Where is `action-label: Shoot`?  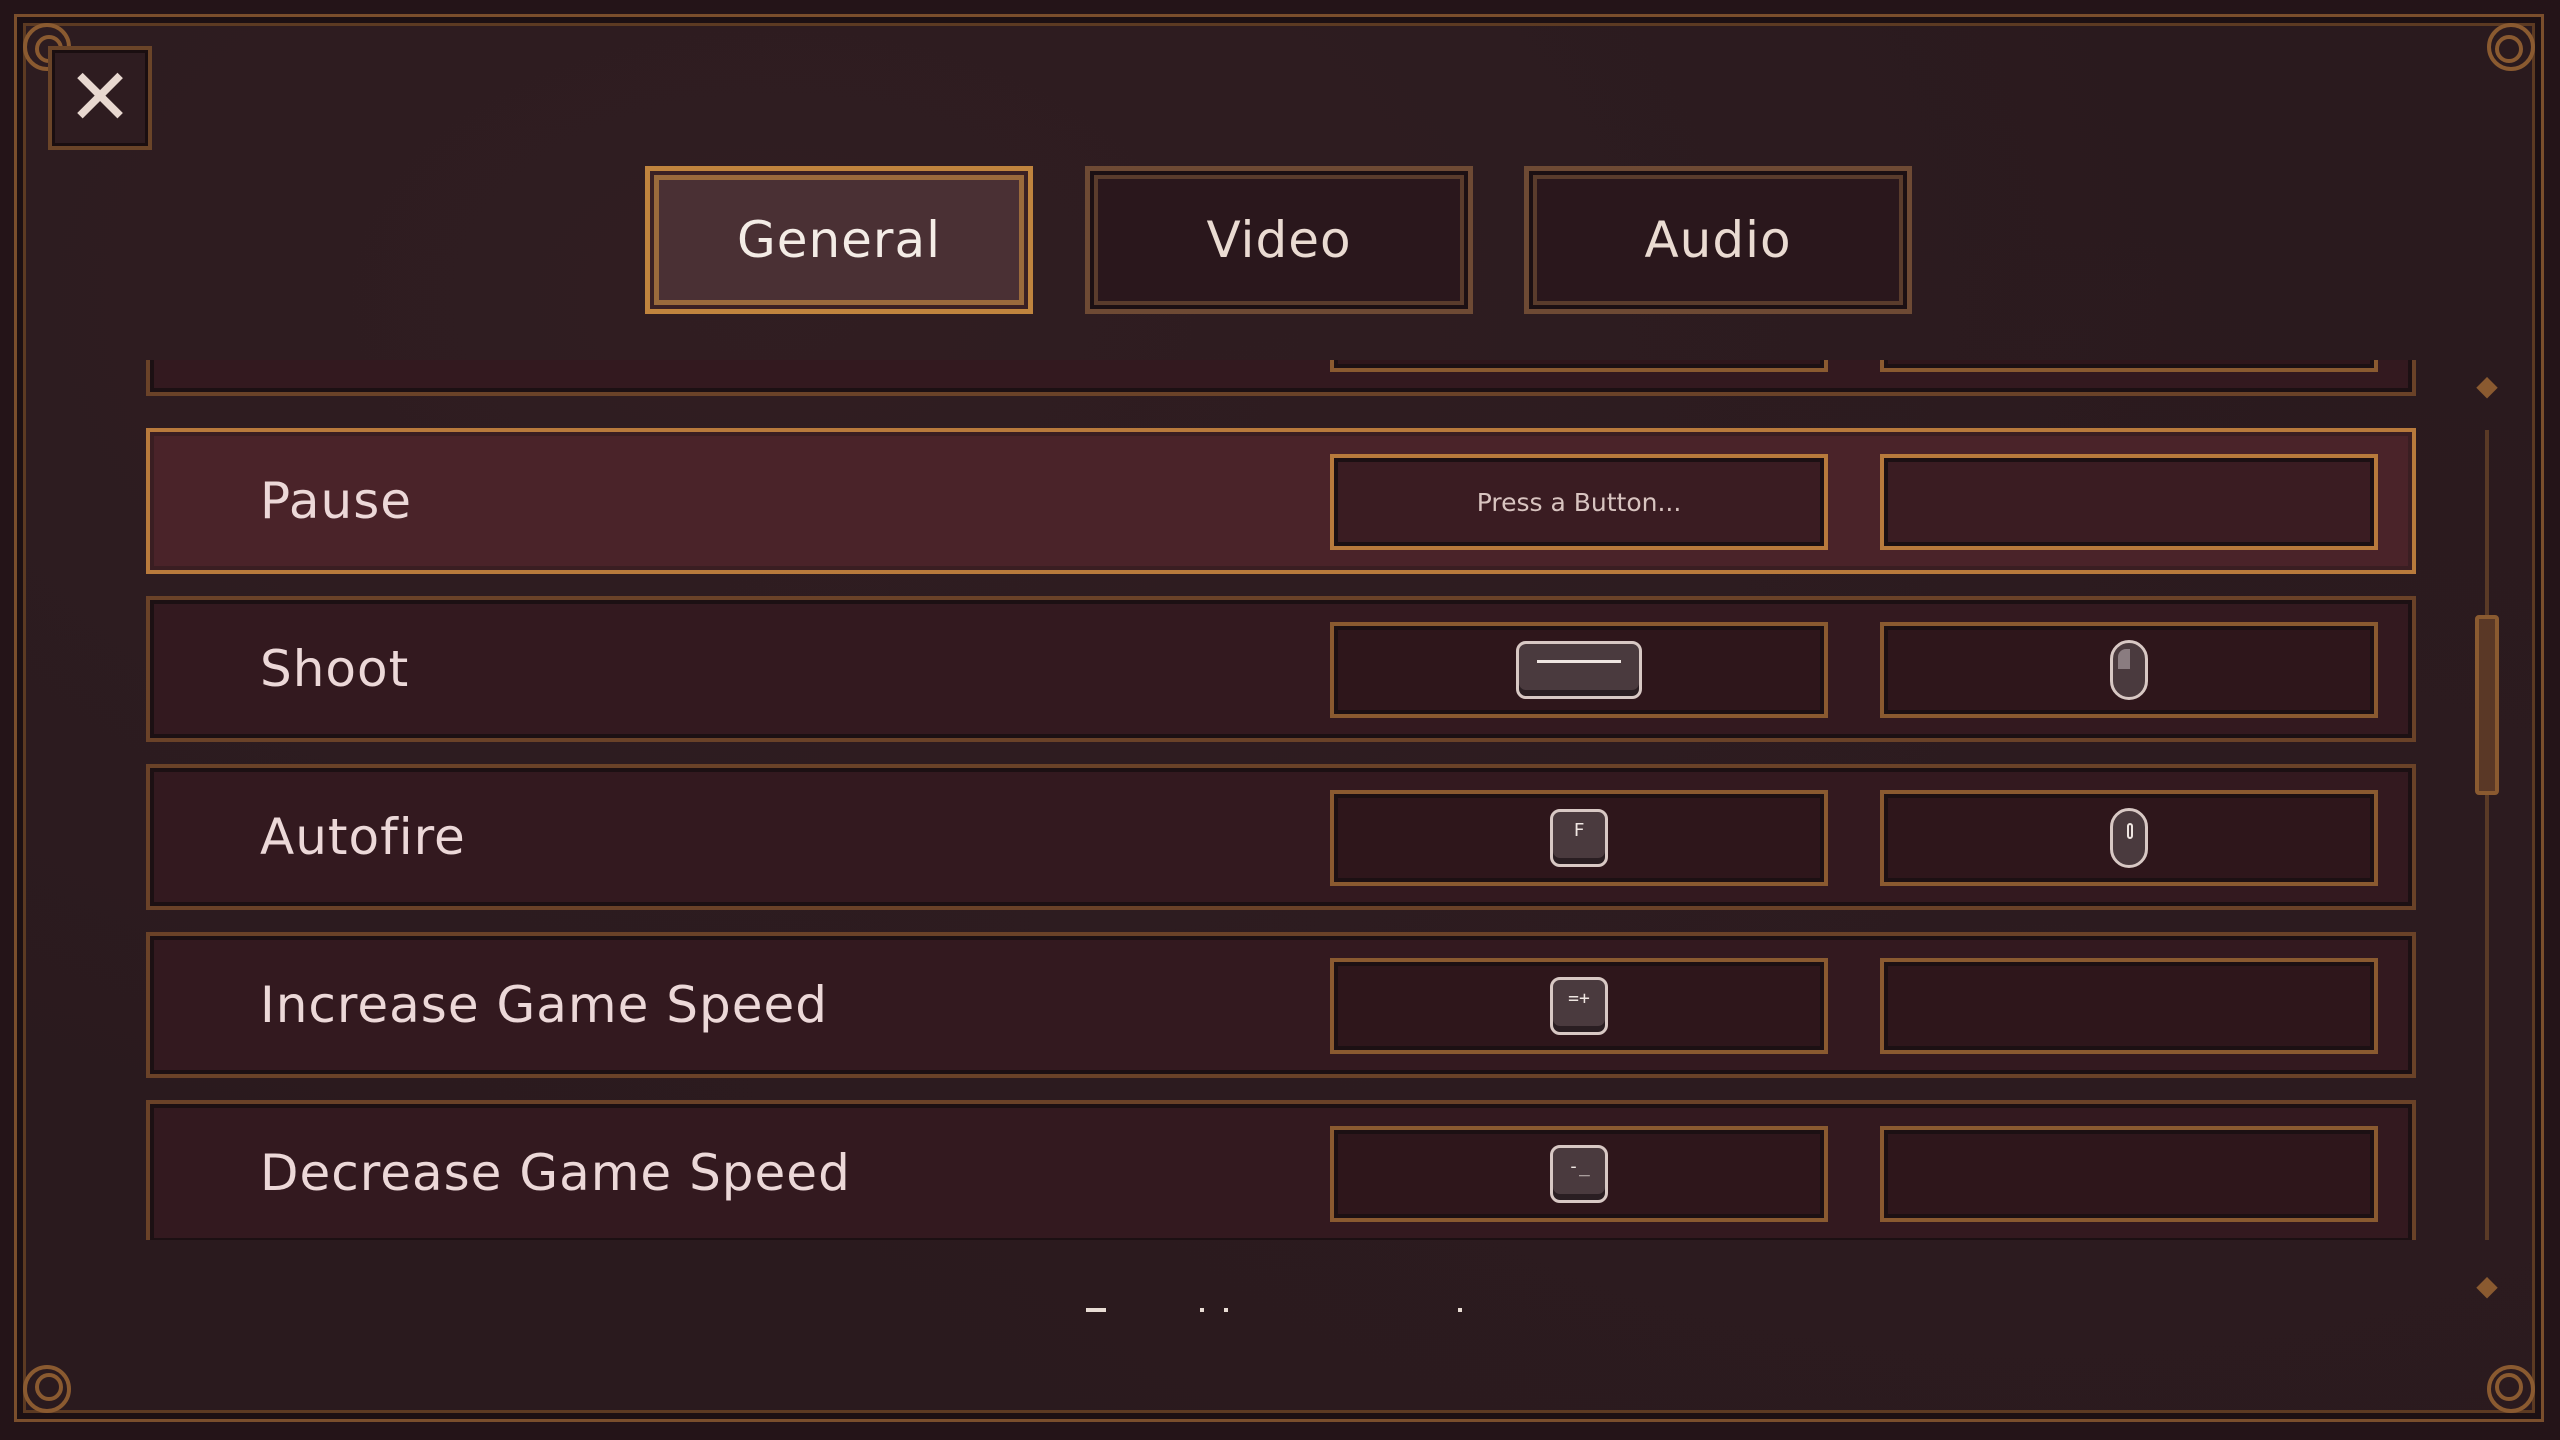 action-label: Shoot is located at coordinates (335, 669).